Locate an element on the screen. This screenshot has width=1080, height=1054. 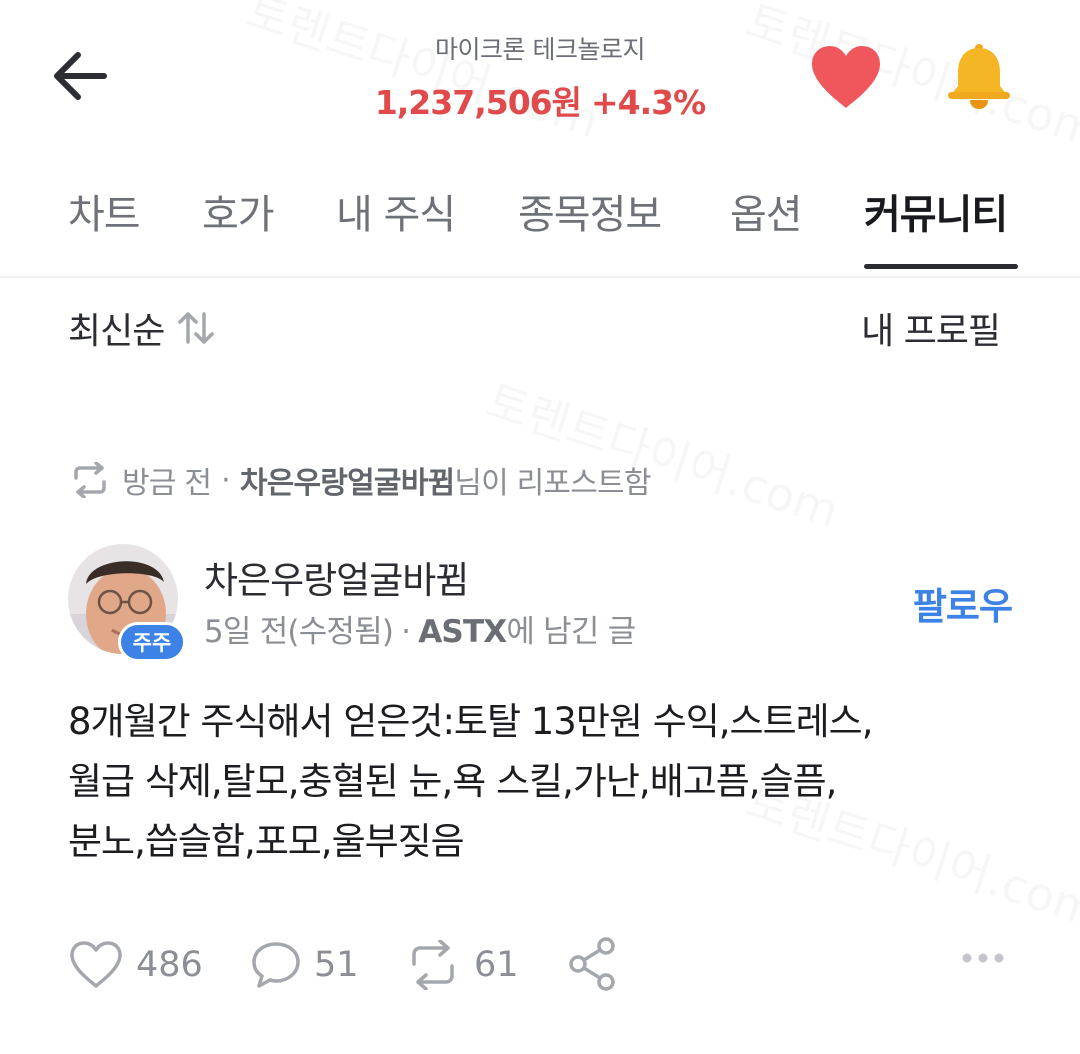
comment-icon is located at coordinates (276, 965).